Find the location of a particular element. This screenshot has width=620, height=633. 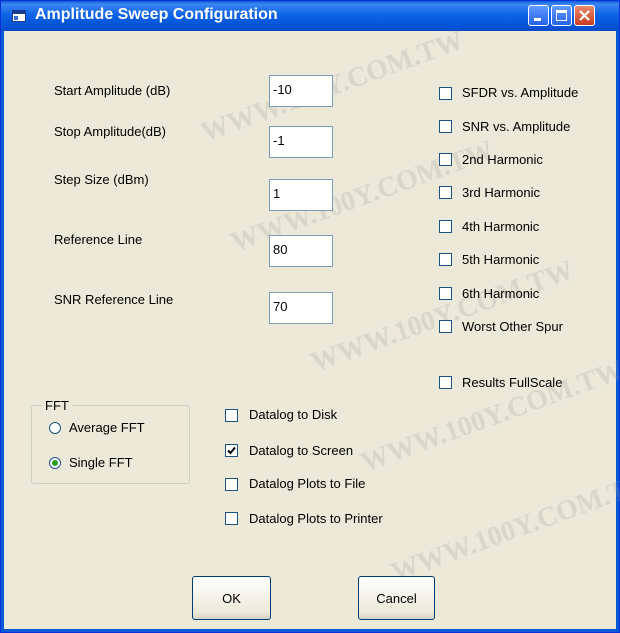

minimize-icon is located at coordinates (537, 19).